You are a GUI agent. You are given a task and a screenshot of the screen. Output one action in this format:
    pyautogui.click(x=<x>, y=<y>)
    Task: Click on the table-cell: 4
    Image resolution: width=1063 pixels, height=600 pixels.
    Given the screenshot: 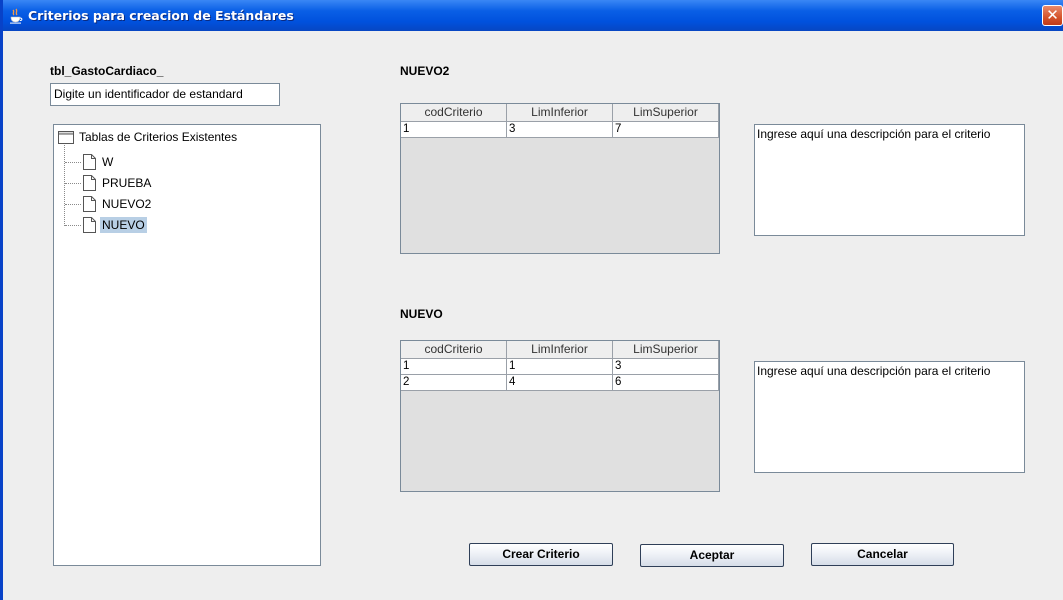 What is the action you would take?
    pyautogui.click(x=560, y=383)
    